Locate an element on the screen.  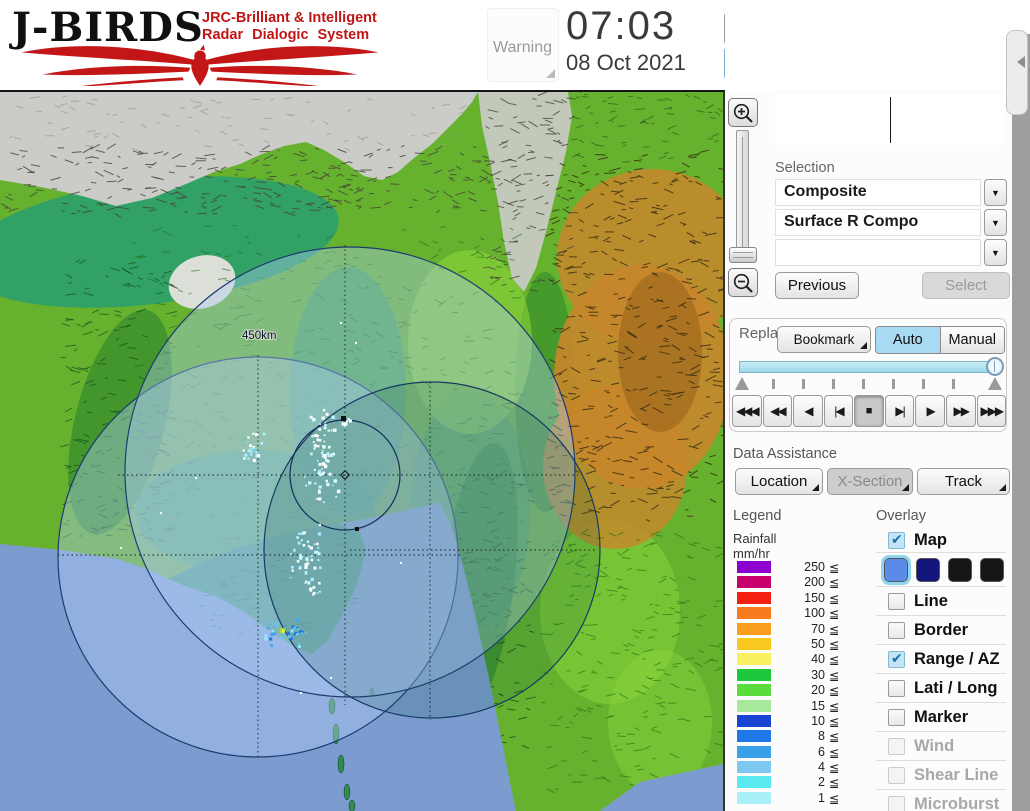
track-fold-icon is located at coordinates (1002, 487).